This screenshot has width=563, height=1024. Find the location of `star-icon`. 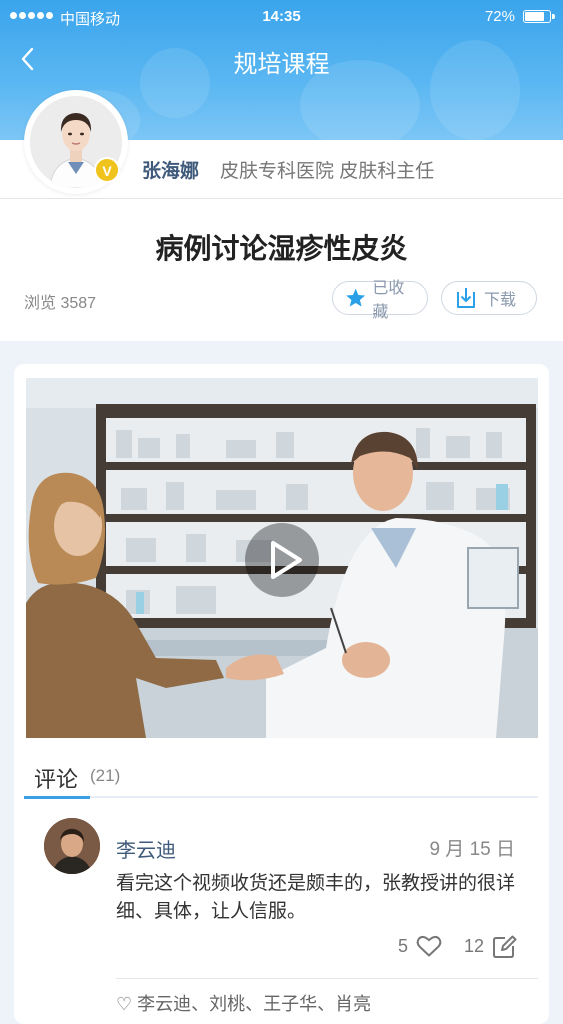

star-icon is located at coordinates (356, 297).